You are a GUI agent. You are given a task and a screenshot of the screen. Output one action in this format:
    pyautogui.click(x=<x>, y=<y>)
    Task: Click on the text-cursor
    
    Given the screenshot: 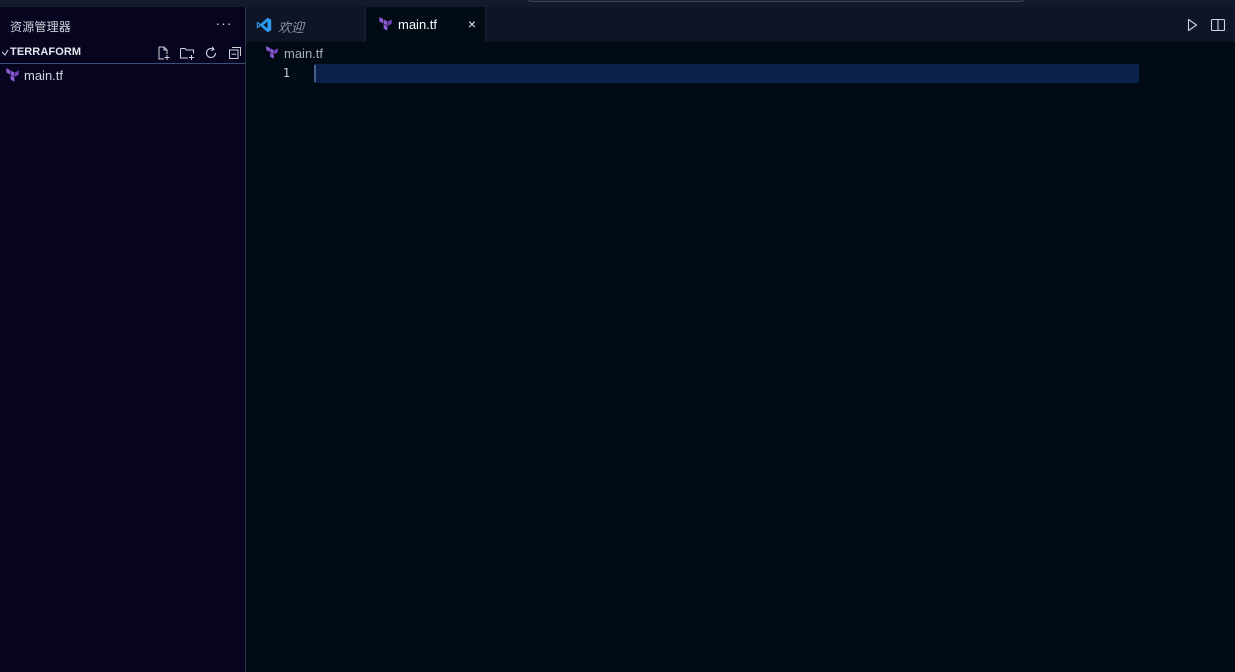 What is the action you would take?
    pyautogui.click(x=315, y=73)
    